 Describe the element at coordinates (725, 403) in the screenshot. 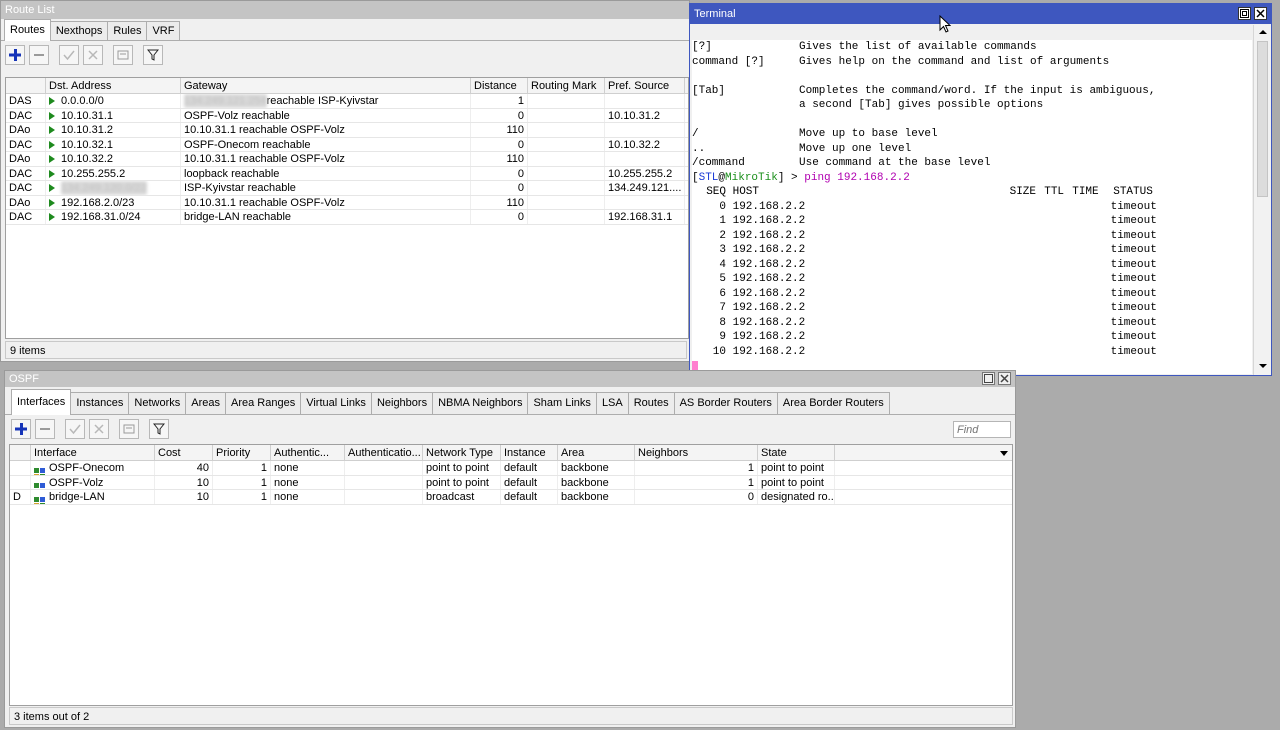

I see `tab-as-border-routers: AS Border Routers` at that location.